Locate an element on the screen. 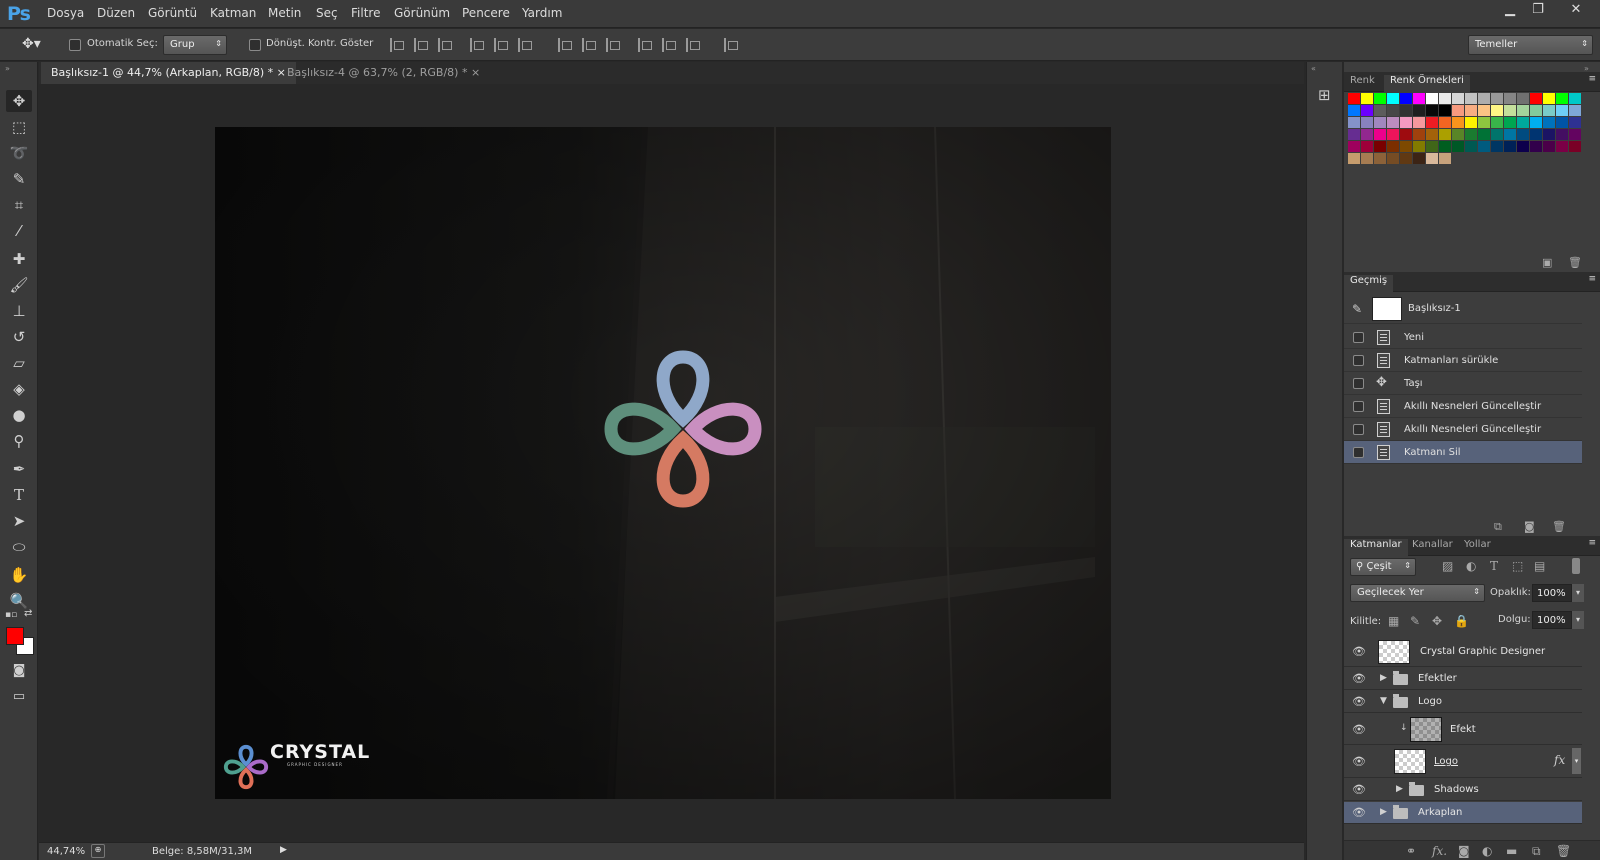  filter-pixel-icon: ▨ is located at coordinates (1447, 566).